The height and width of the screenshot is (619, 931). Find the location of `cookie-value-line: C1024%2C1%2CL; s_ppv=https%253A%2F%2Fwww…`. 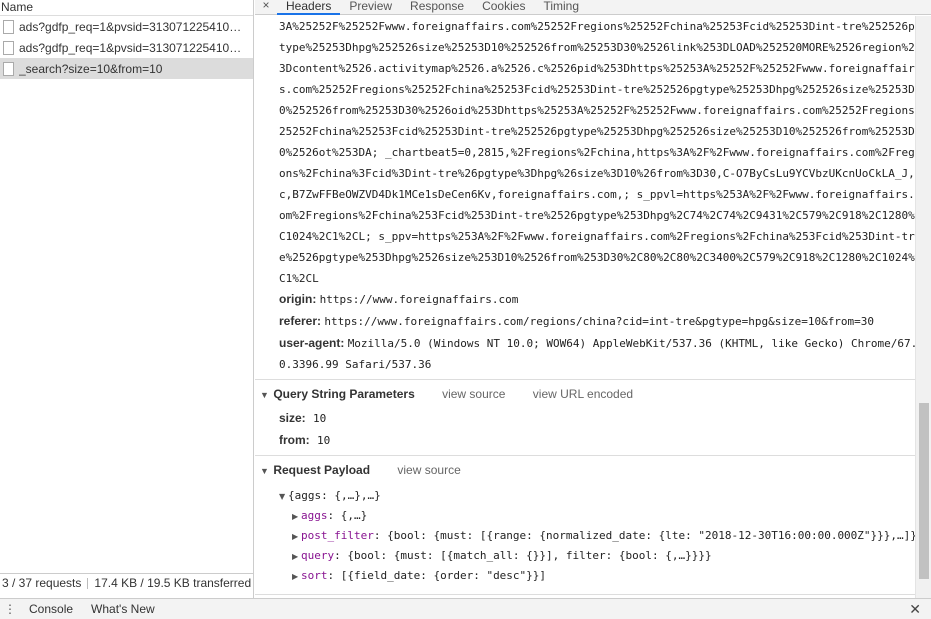

cookie-value-line: C1024%2C1%2CL; s_ppv=https%253A%2F%2Fwww… is located at coordinates (597, 236).